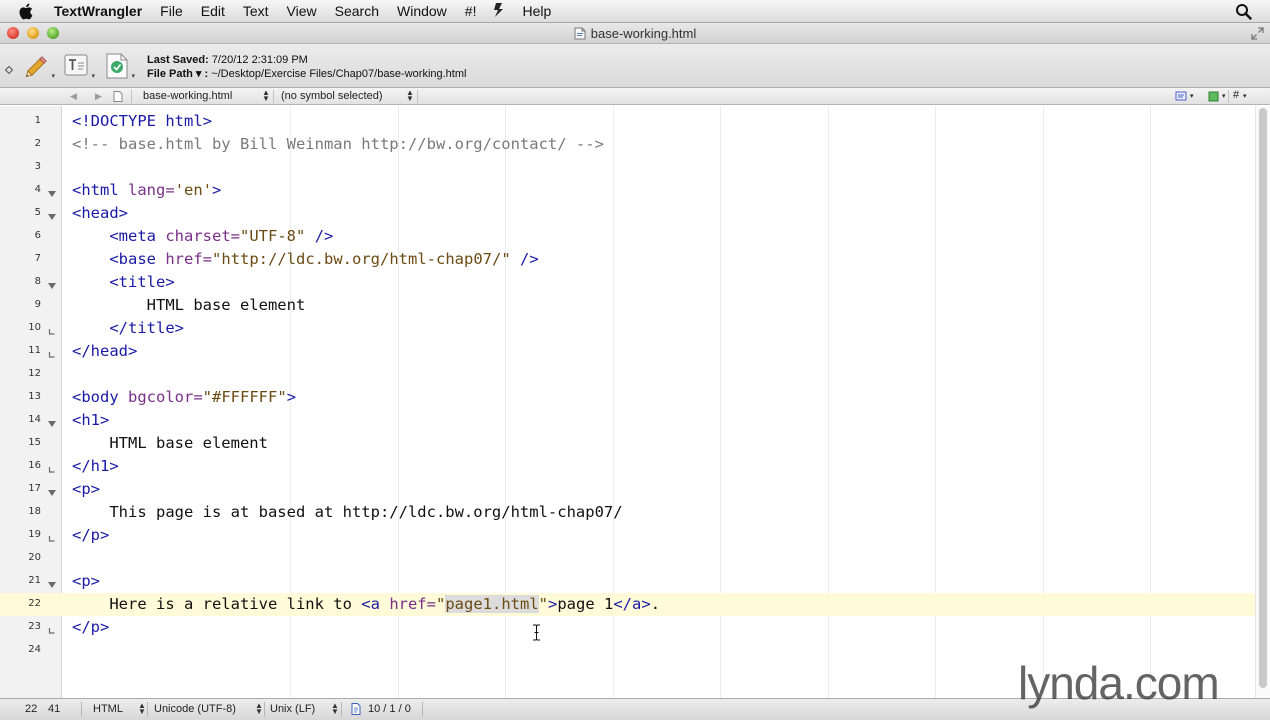 This screenshot has width=1270, height=720. What do you see at coordinates (178, 60) in the screenshot?
I see `last-saved-label: Last Saved:` at bounding box center [178, 60].